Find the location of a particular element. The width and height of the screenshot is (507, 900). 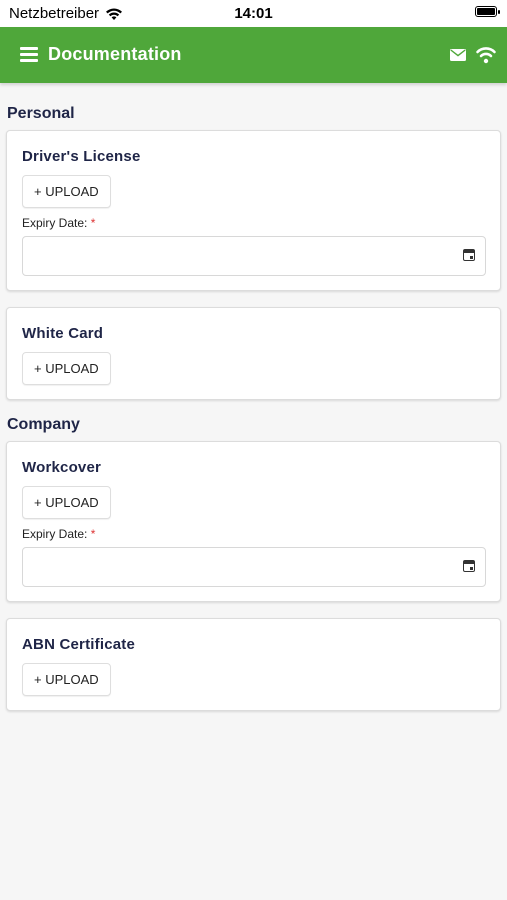

section-title-company: Company is located at coordinates (43, 424).